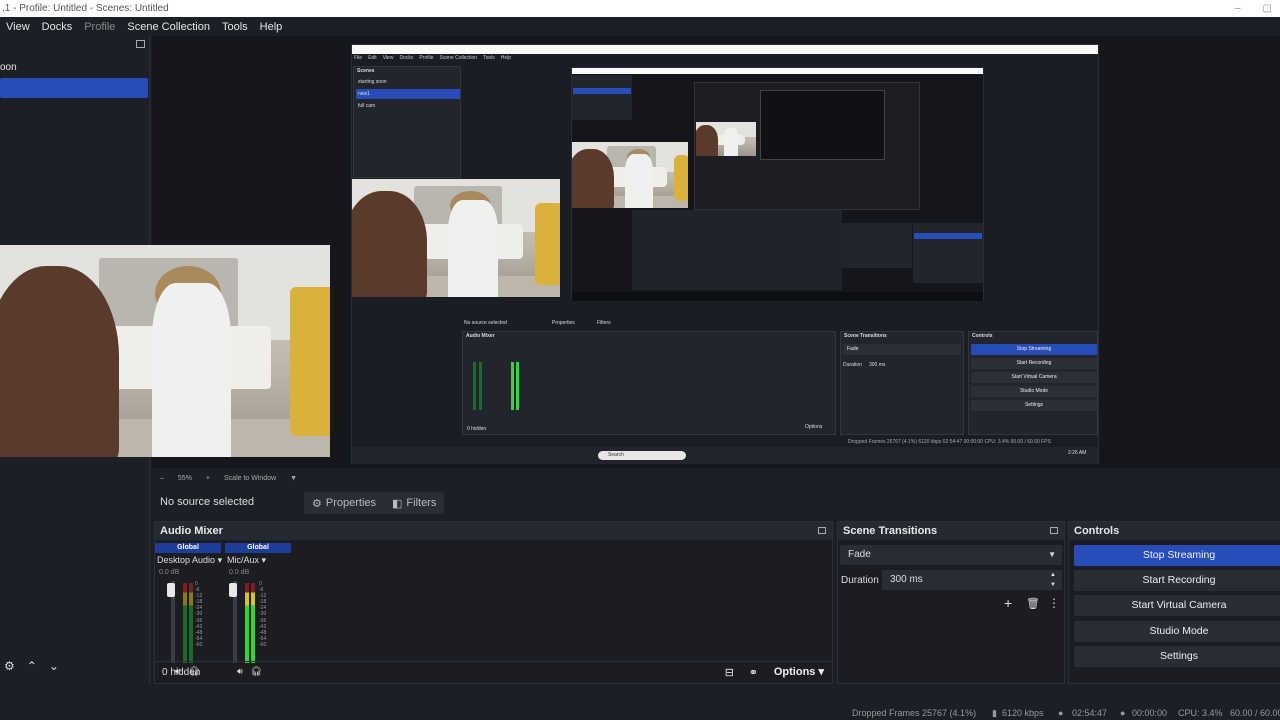 The image size is (1280, 720). Describe the element at coordinates (207, 502) in the screenshot. I see `no-source-label: No source selected` at that location.